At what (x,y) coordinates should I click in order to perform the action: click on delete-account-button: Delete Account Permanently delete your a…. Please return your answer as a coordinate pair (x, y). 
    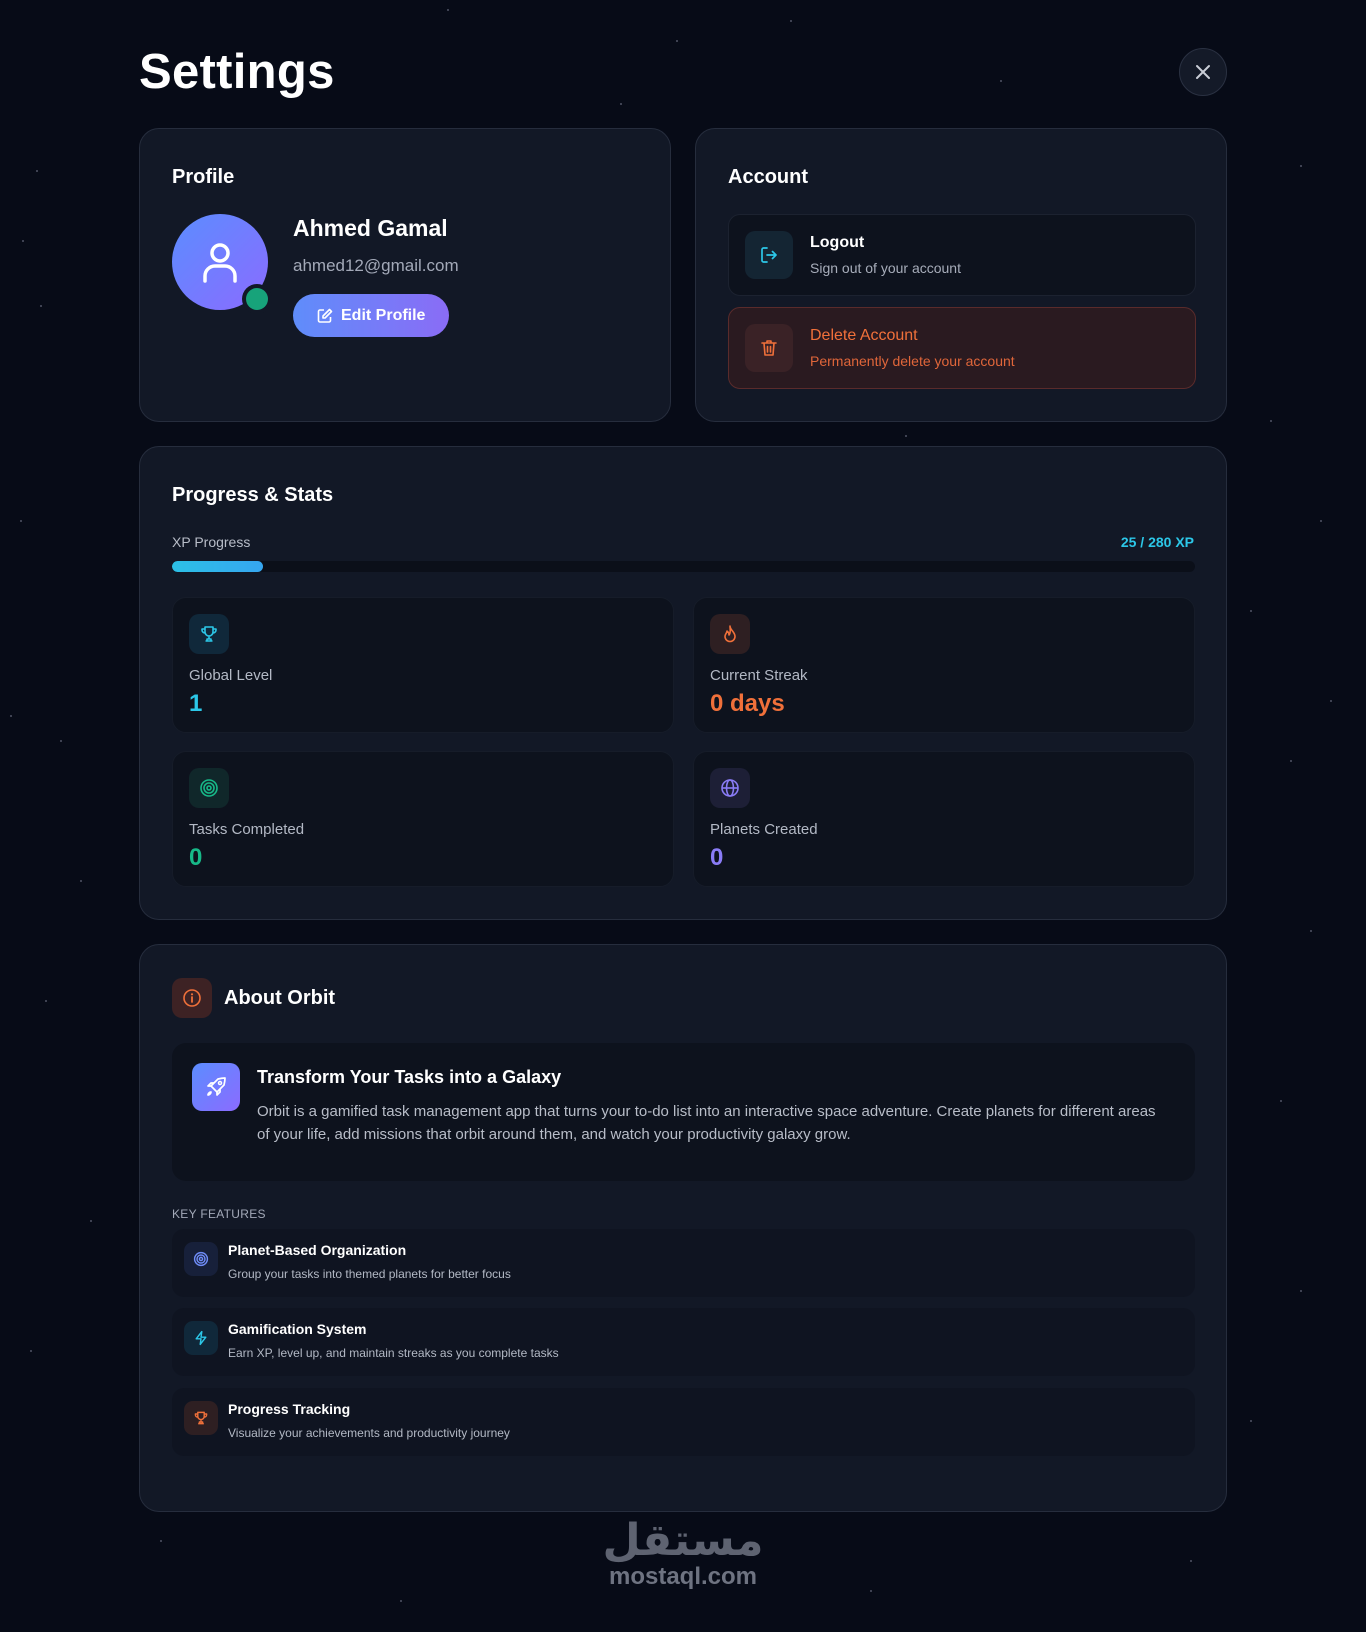
    Looking at the image, I should click on (962, 348).